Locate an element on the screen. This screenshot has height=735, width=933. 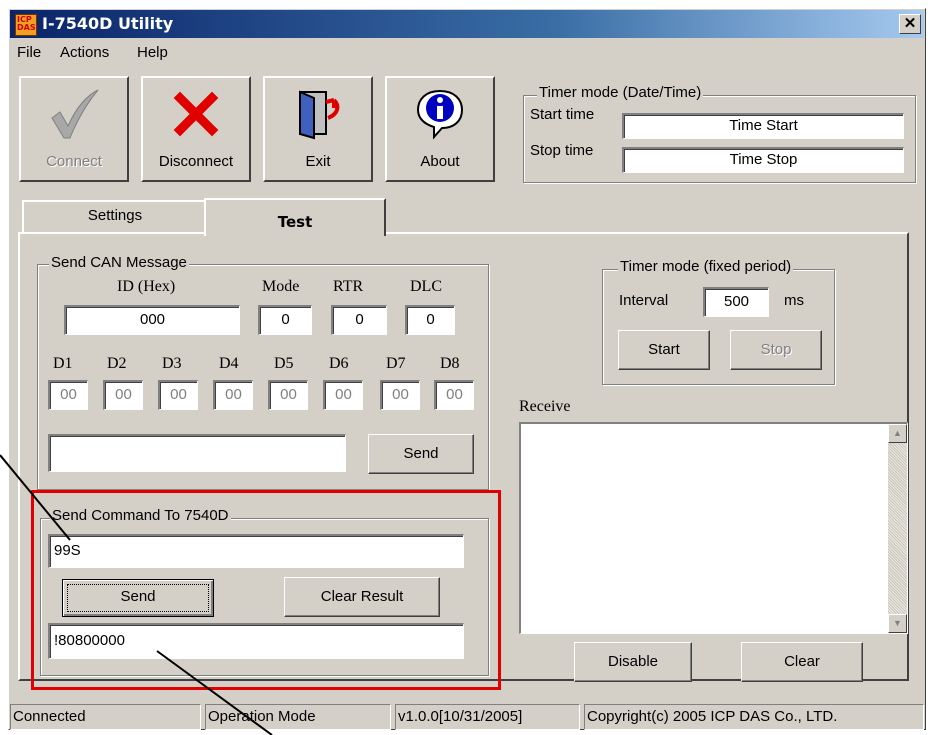
callout-line-result is located at coordinates (214, 692).